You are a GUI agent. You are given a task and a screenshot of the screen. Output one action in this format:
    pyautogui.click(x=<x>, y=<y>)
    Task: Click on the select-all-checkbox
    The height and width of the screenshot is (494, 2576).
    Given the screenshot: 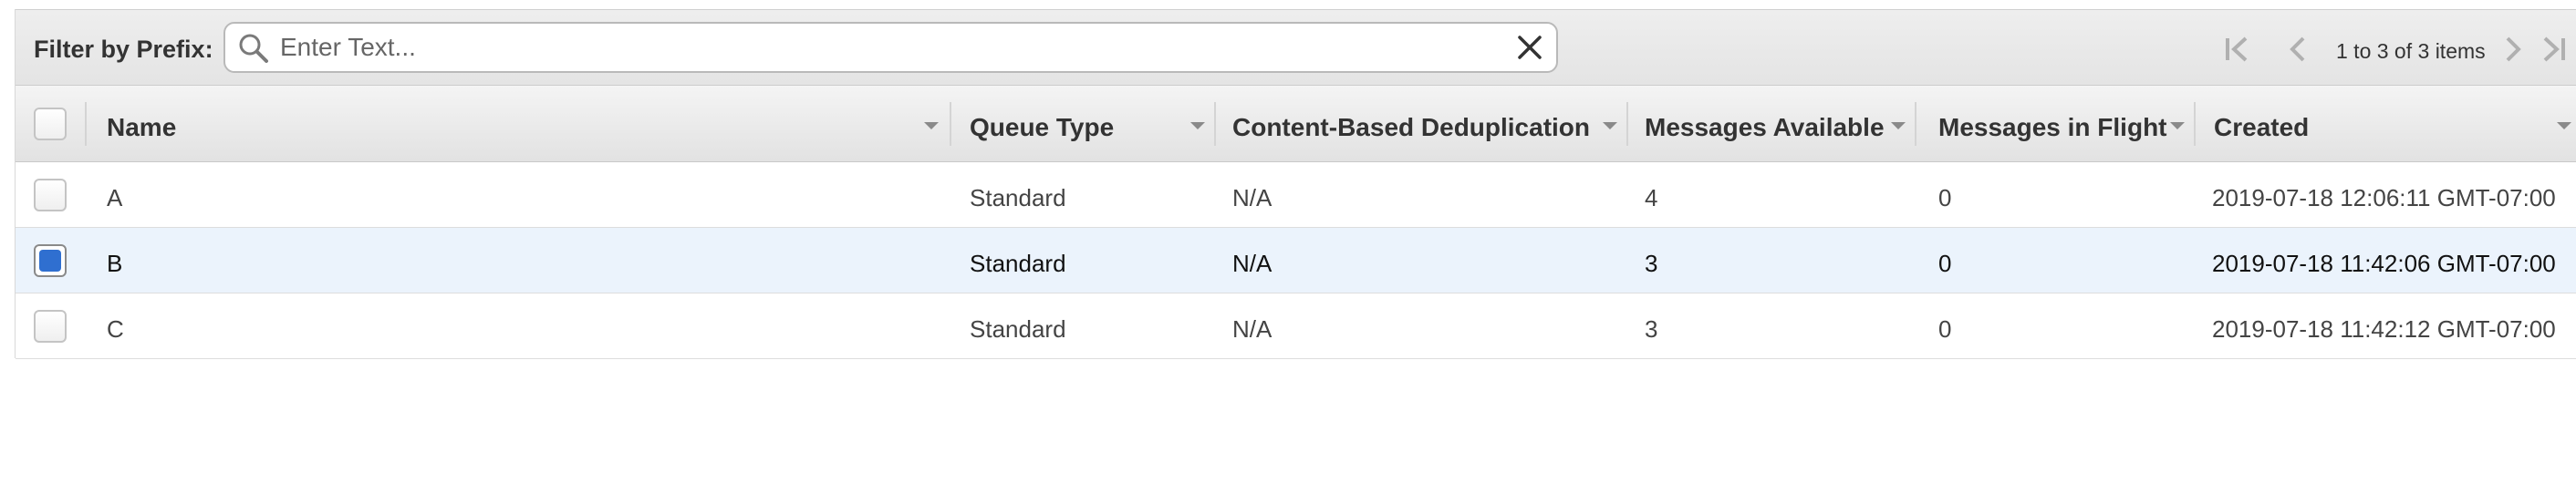 What is the action you would take?
    pyautogui.click(x=50, y=124)
    